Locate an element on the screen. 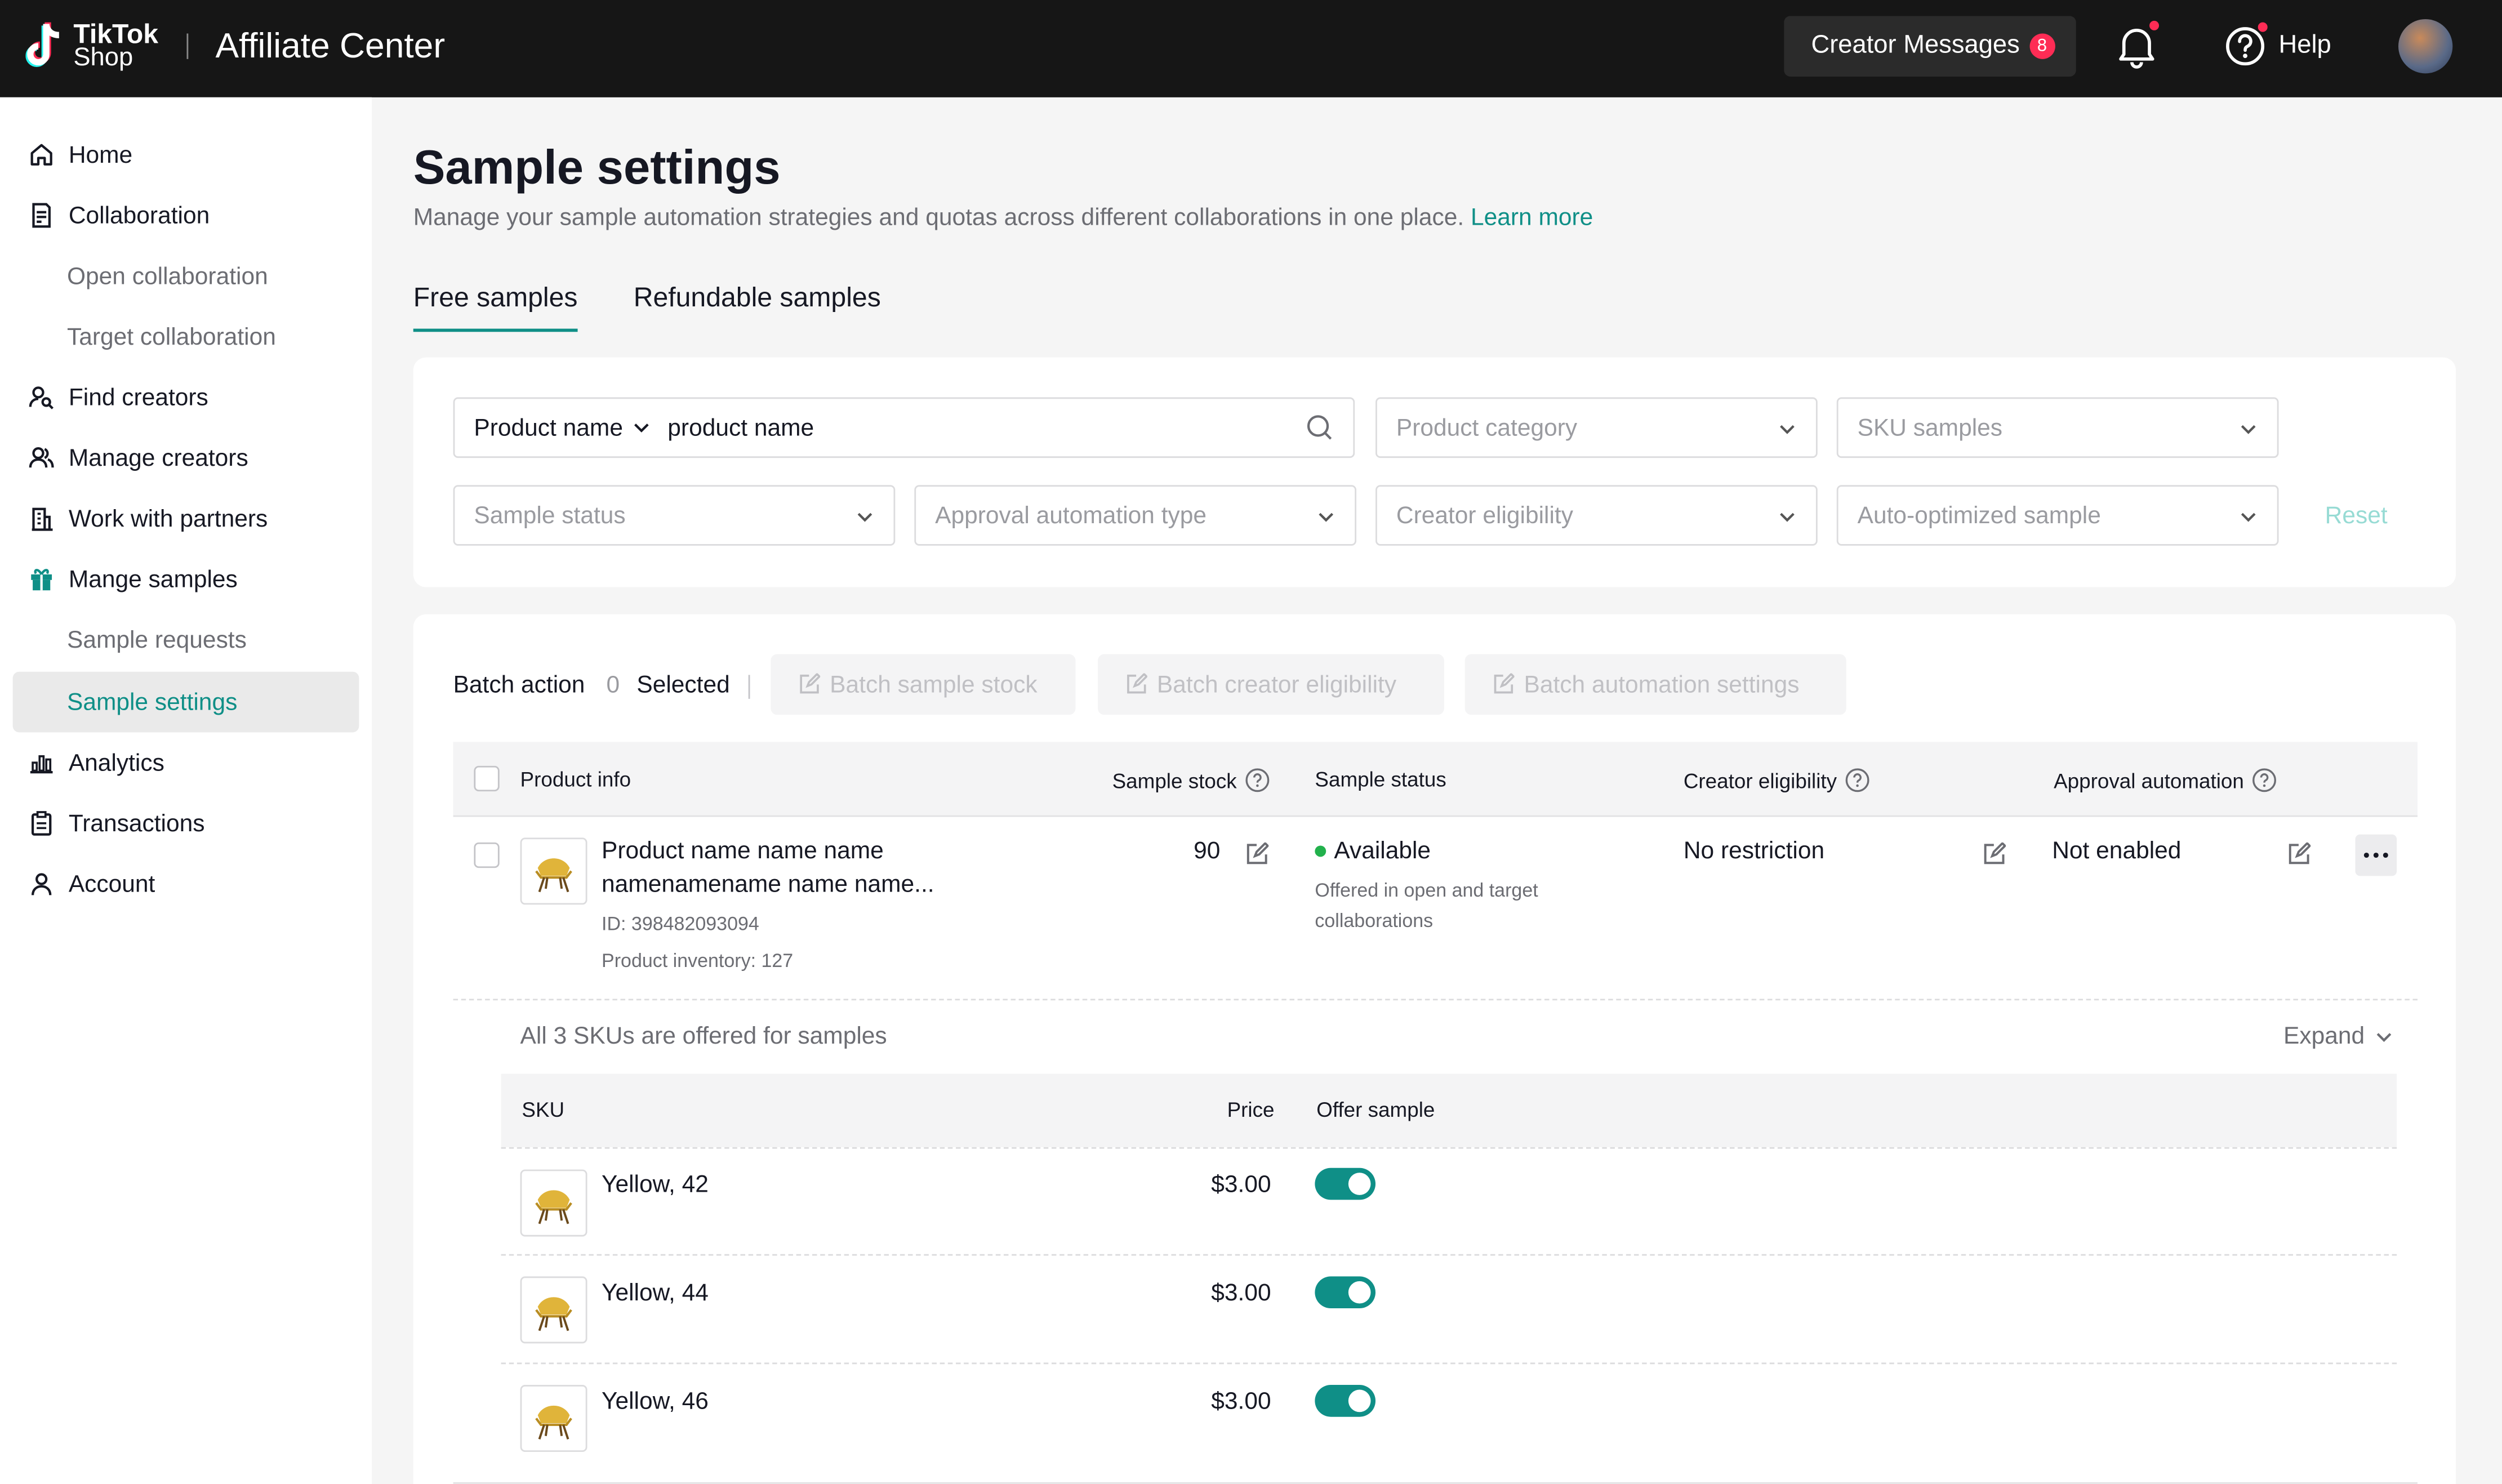  logo-line-1: TikTok is located at coordinates (116, 34).